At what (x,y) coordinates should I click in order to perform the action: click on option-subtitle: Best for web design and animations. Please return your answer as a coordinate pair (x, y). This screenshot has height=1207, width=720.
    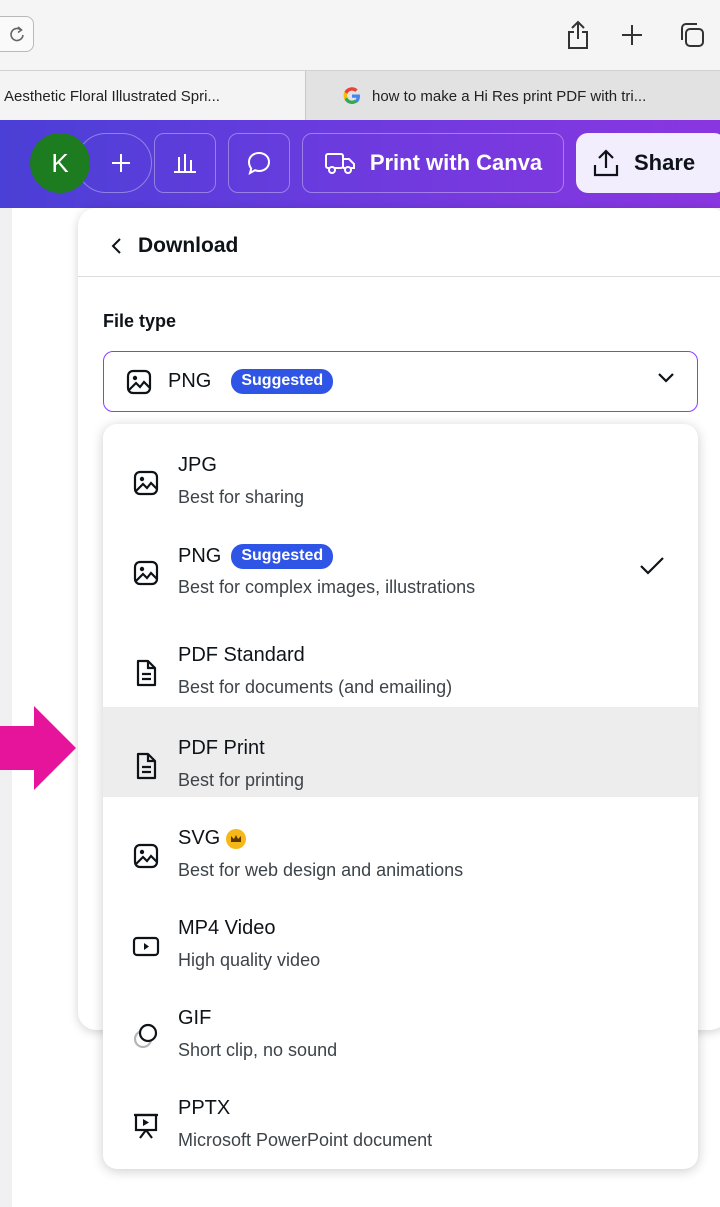
    Looking at the image, I should click on (321, 870).